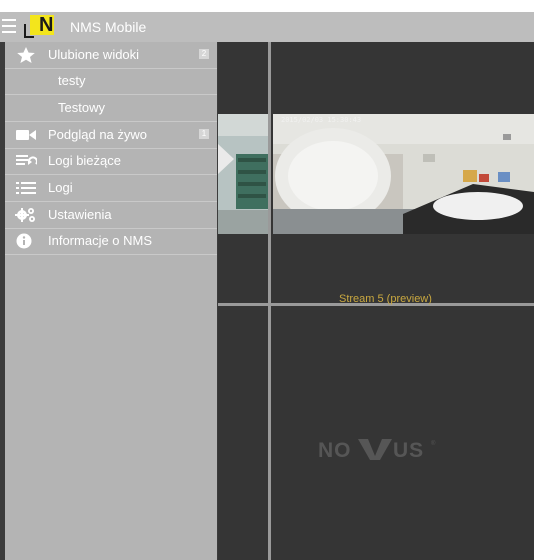  What do you see at coordinates (111, 241) in the screenshot?
I see `menu-item-about-nms: Informacje o NMS` at bounding box center [111, 241].